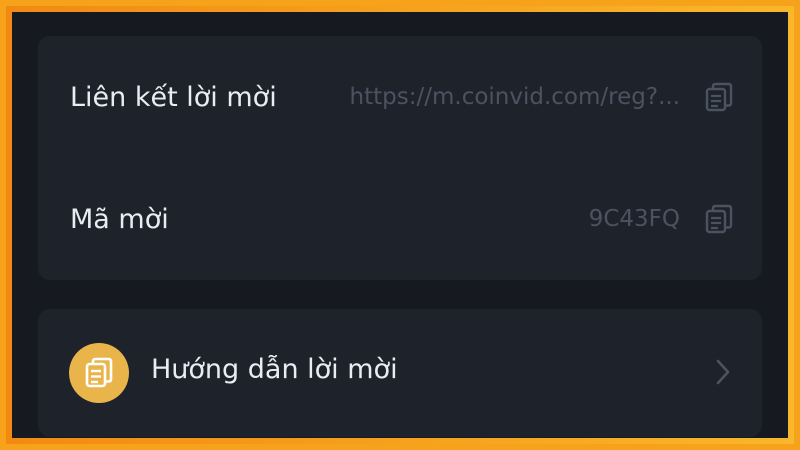 The height and width of the screenshot is (450, 800). I want to click on invite-code-label: Mã mời, so click(119, 219).